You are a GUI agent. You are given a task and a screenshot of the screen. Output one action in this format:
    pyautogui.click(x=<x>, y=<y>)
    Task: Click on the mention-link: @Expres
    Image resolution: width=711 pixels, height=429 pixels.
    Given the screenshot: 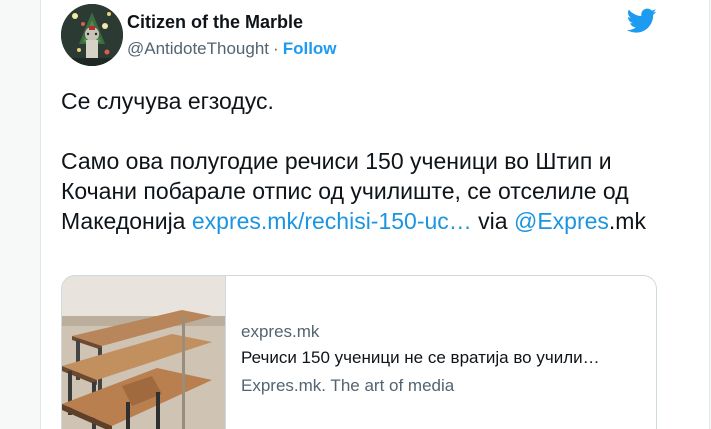 What is the action you would take?
    pyautogui.click(x=561, y=221)
    